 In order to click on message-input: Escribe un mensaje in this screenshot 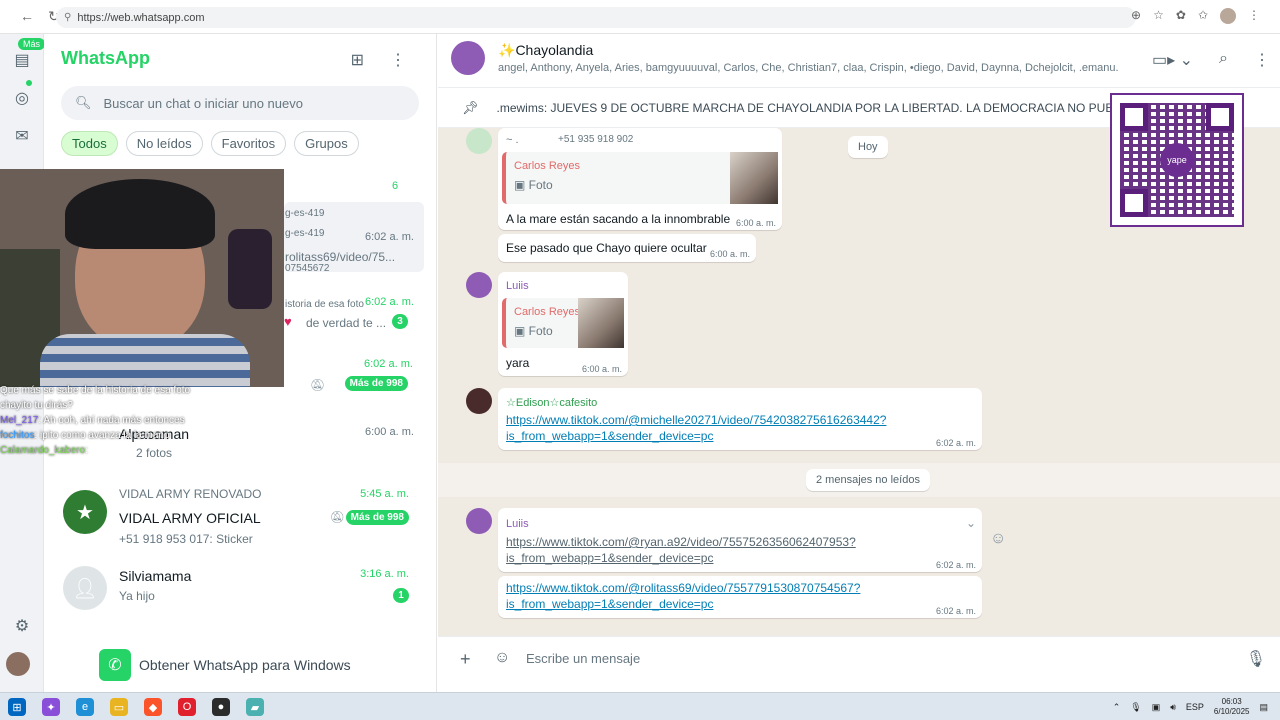, I will do `click(583, 658)`.